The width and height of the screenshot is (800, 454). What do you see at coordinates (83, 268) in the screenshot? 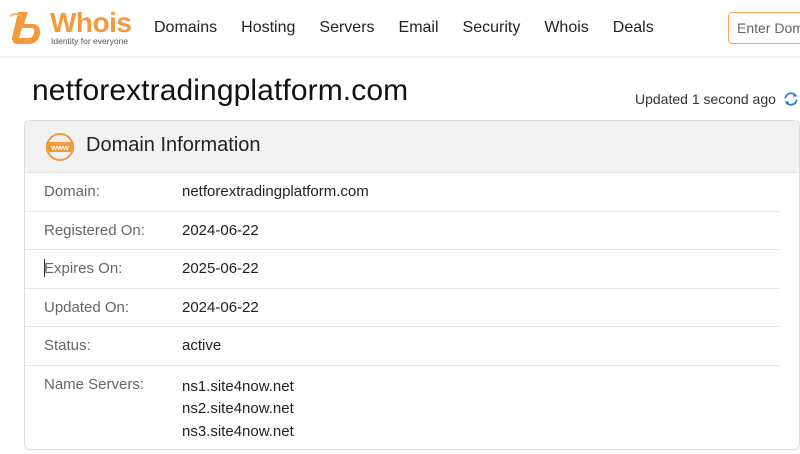
I see `row-label: Expires On:` at bounding box center [83, 268].